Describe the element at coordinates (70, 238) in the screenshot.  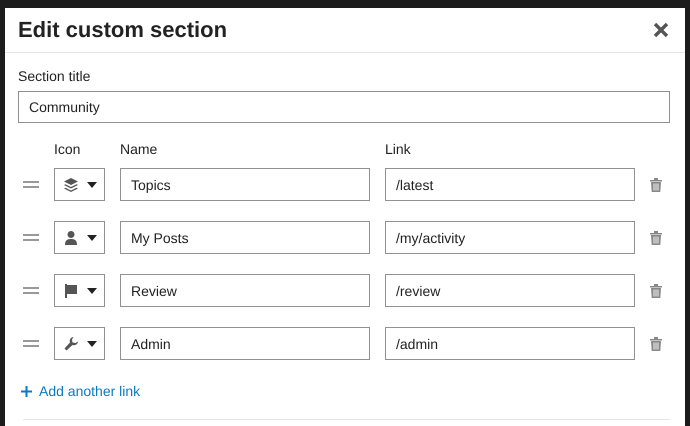
I see `user-icon` at that location.